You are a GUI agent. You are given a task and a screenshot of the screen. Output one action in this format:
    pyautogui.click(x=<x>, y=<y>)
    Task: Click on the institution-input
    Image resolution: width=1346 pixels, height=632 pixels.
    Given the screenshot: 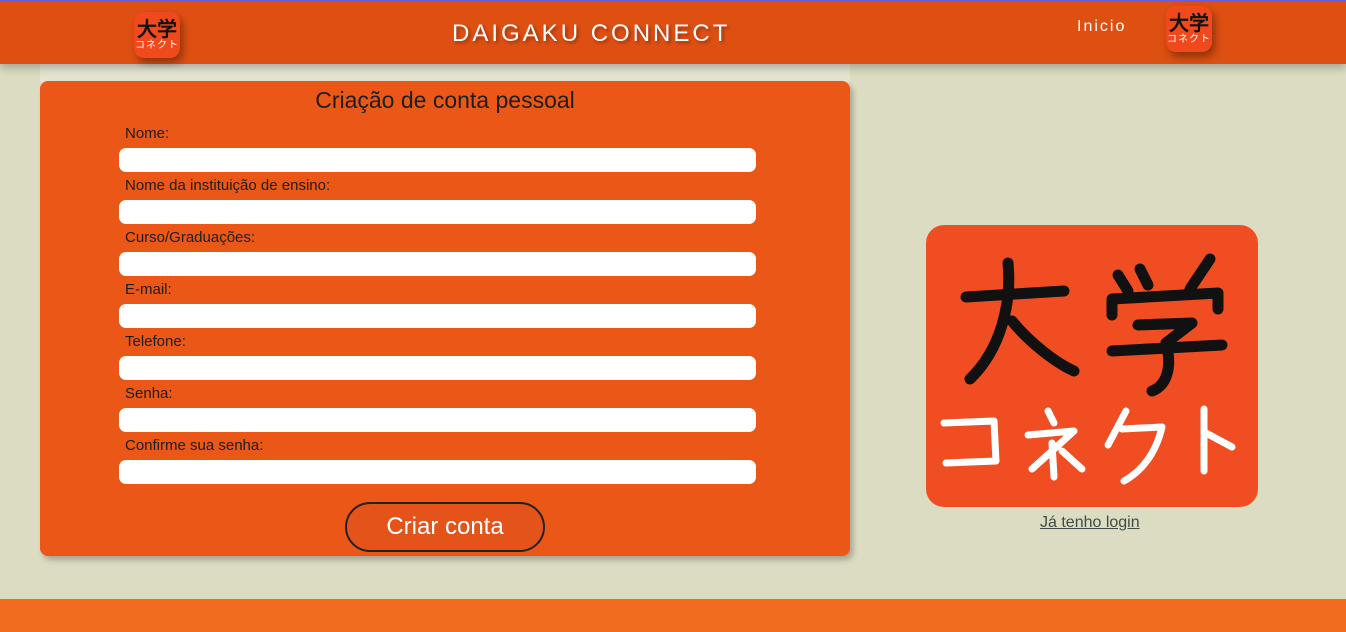 What is the action you would take?
    pyautogui.click(x=437, y=212)
    